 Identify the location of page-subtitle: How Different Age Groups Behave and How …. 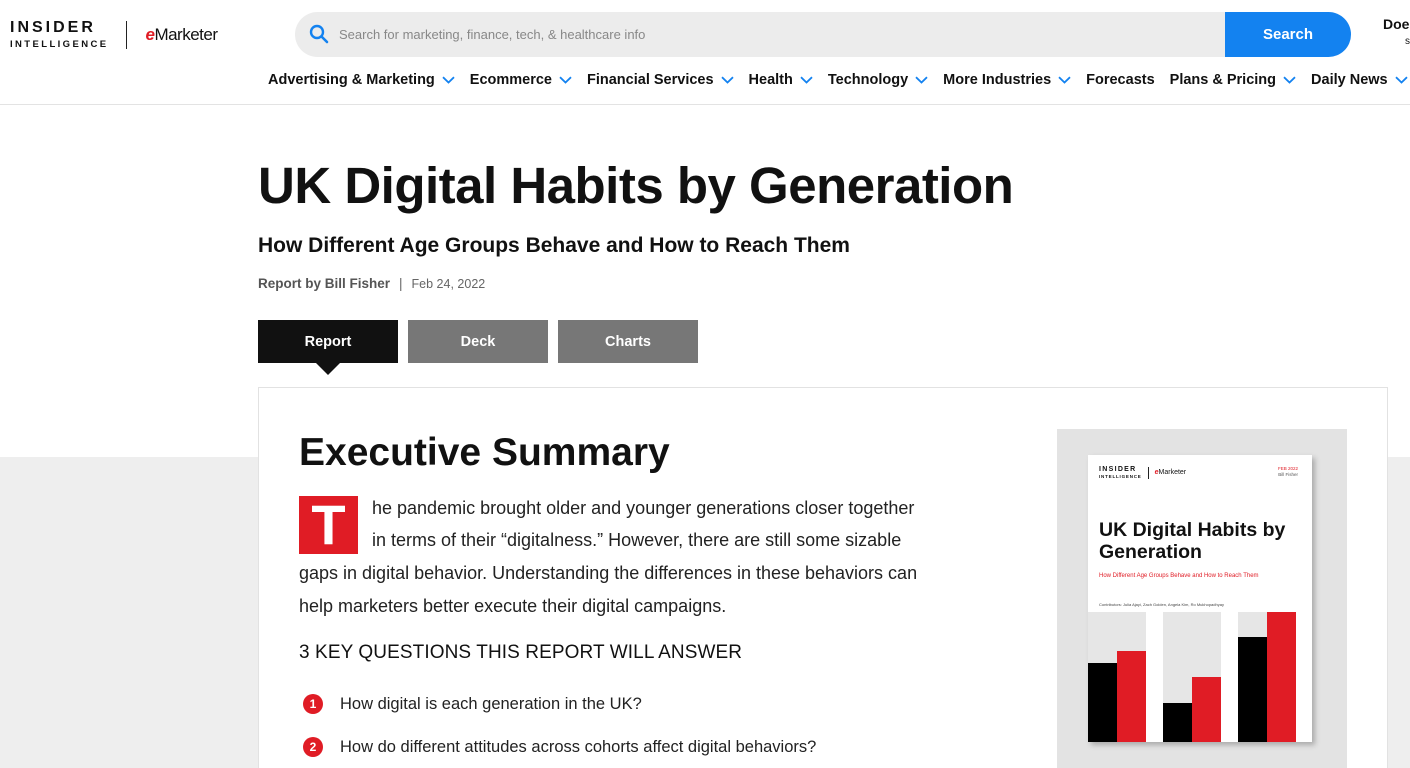
(554, 245).